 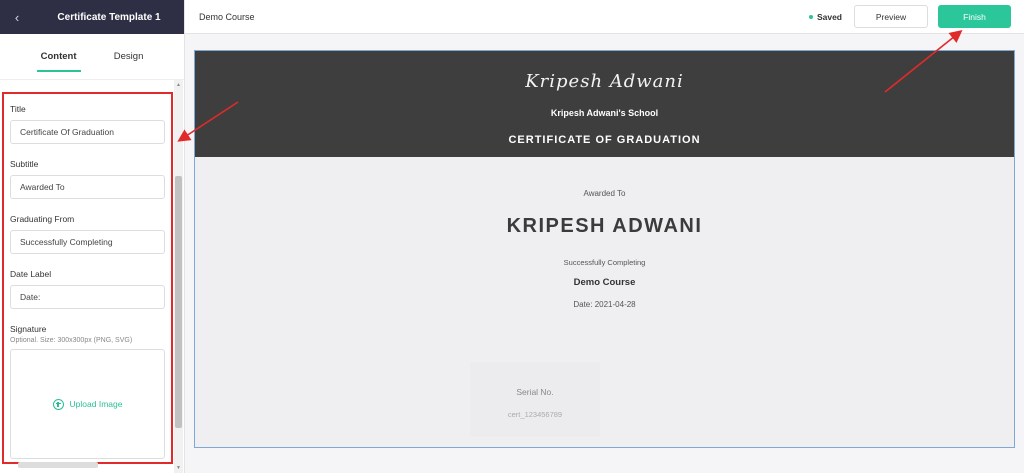 What do you see at coordinates (42, 219) in the screenshot?
I see `graduating-from-label: Graduating From` at bounding box center [42, 219].